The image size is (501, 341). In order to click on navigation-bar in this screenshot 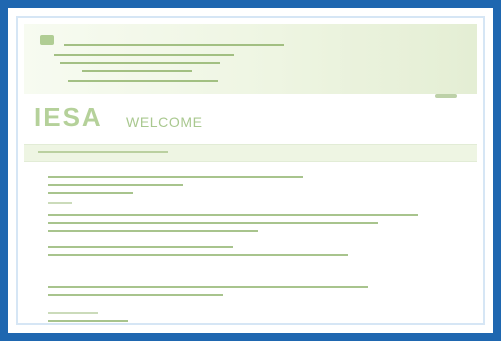, I will do `click(250, 153)`.